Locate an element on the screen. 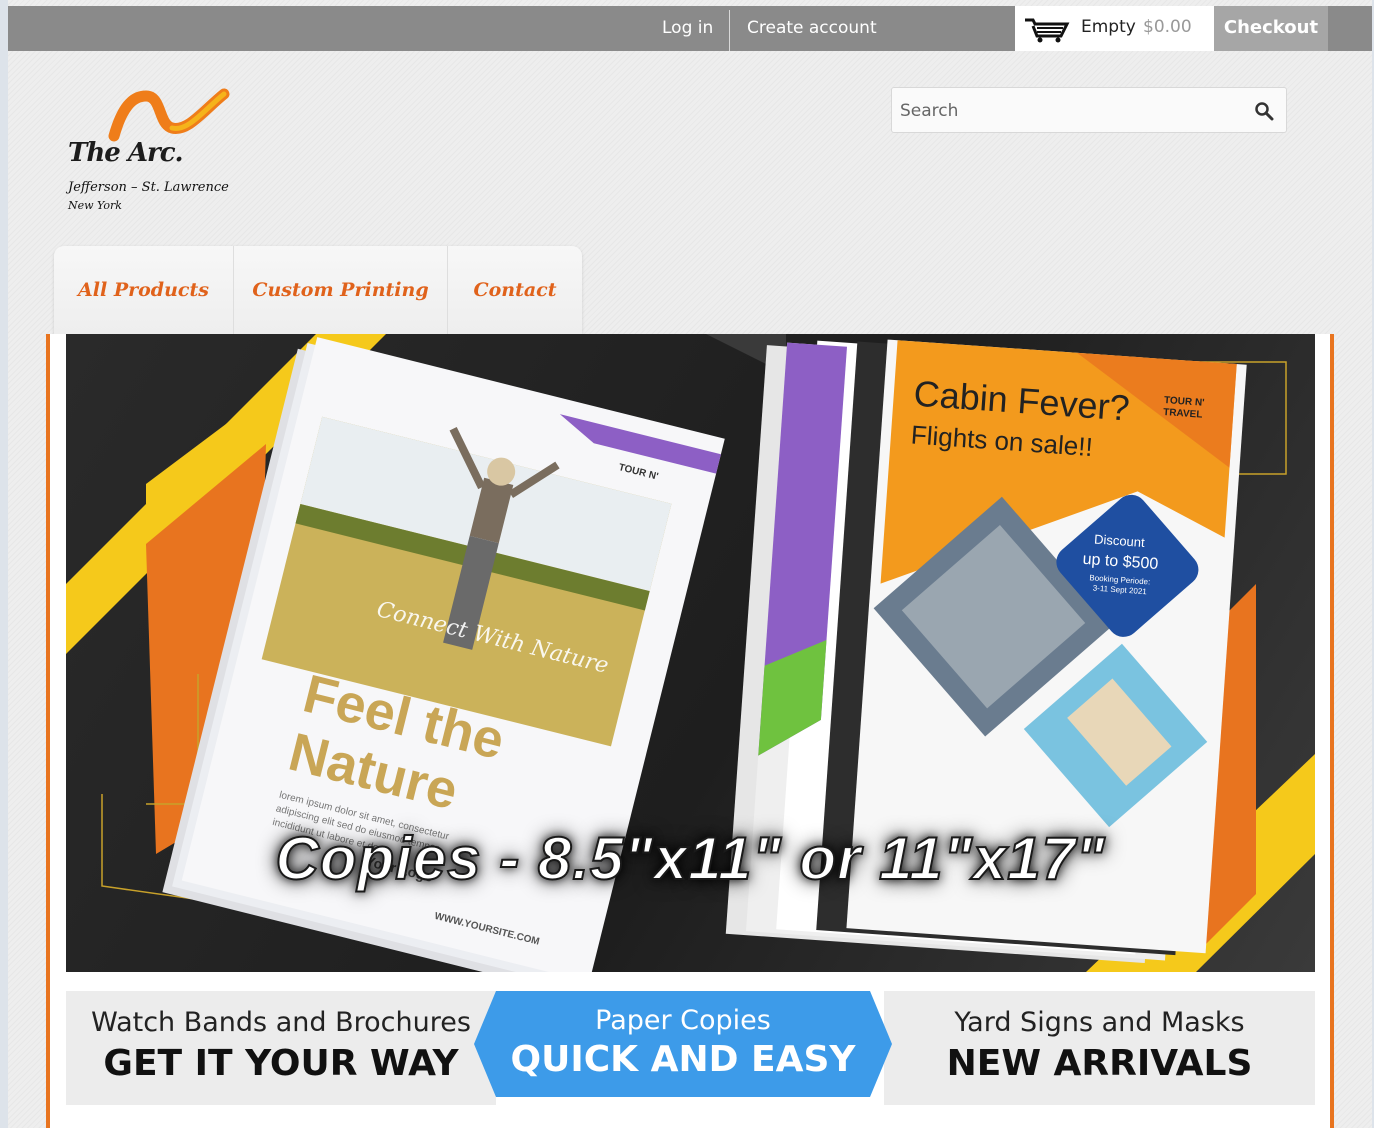 The height and width of the screenshot is (1128, 1374). promo-yard-signs: Yard Signs and Masks NEW ARRIVALS is located at coordinates (1099, 1048).